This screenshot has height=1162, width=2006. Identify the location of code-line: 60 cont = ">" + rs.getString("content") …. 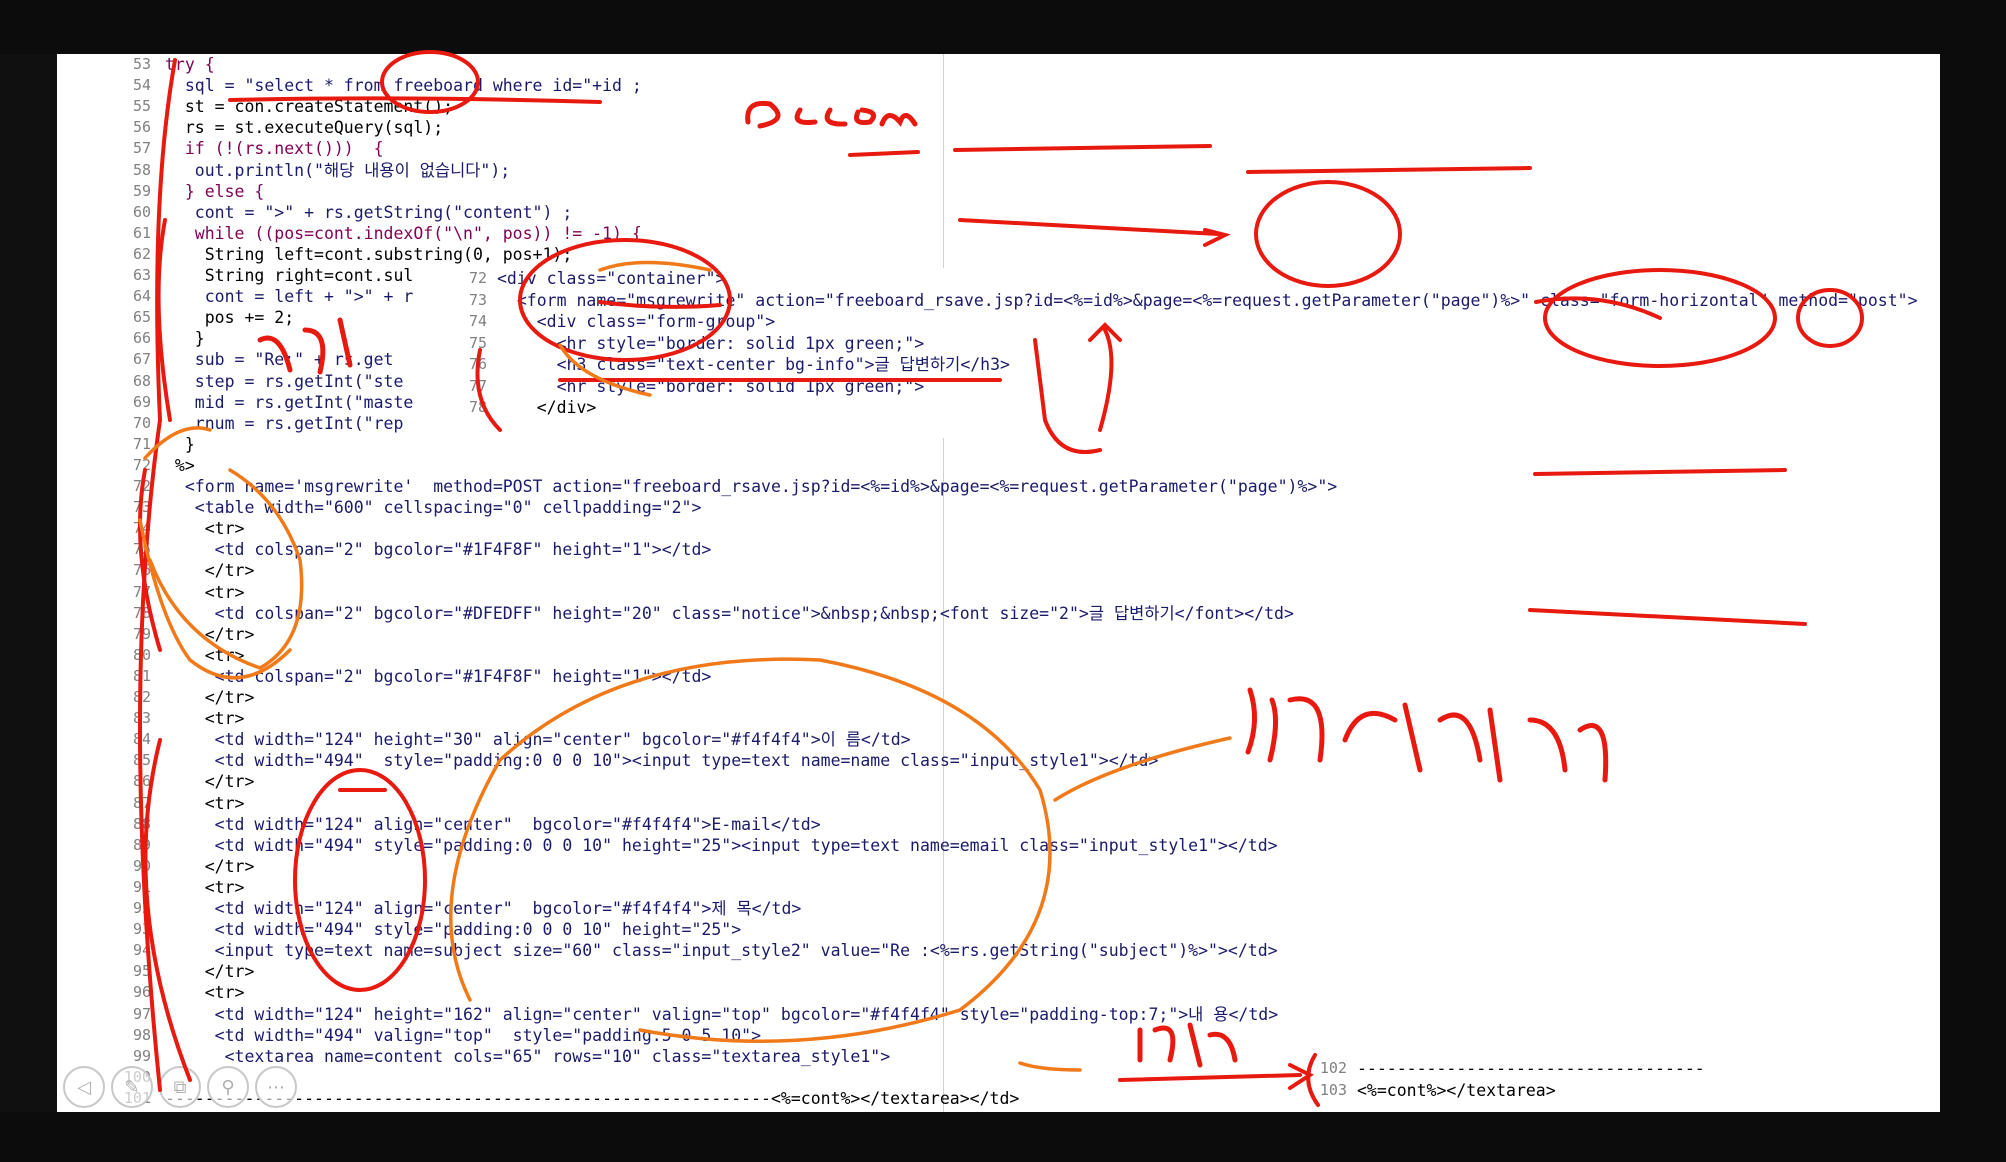
(998, 212).